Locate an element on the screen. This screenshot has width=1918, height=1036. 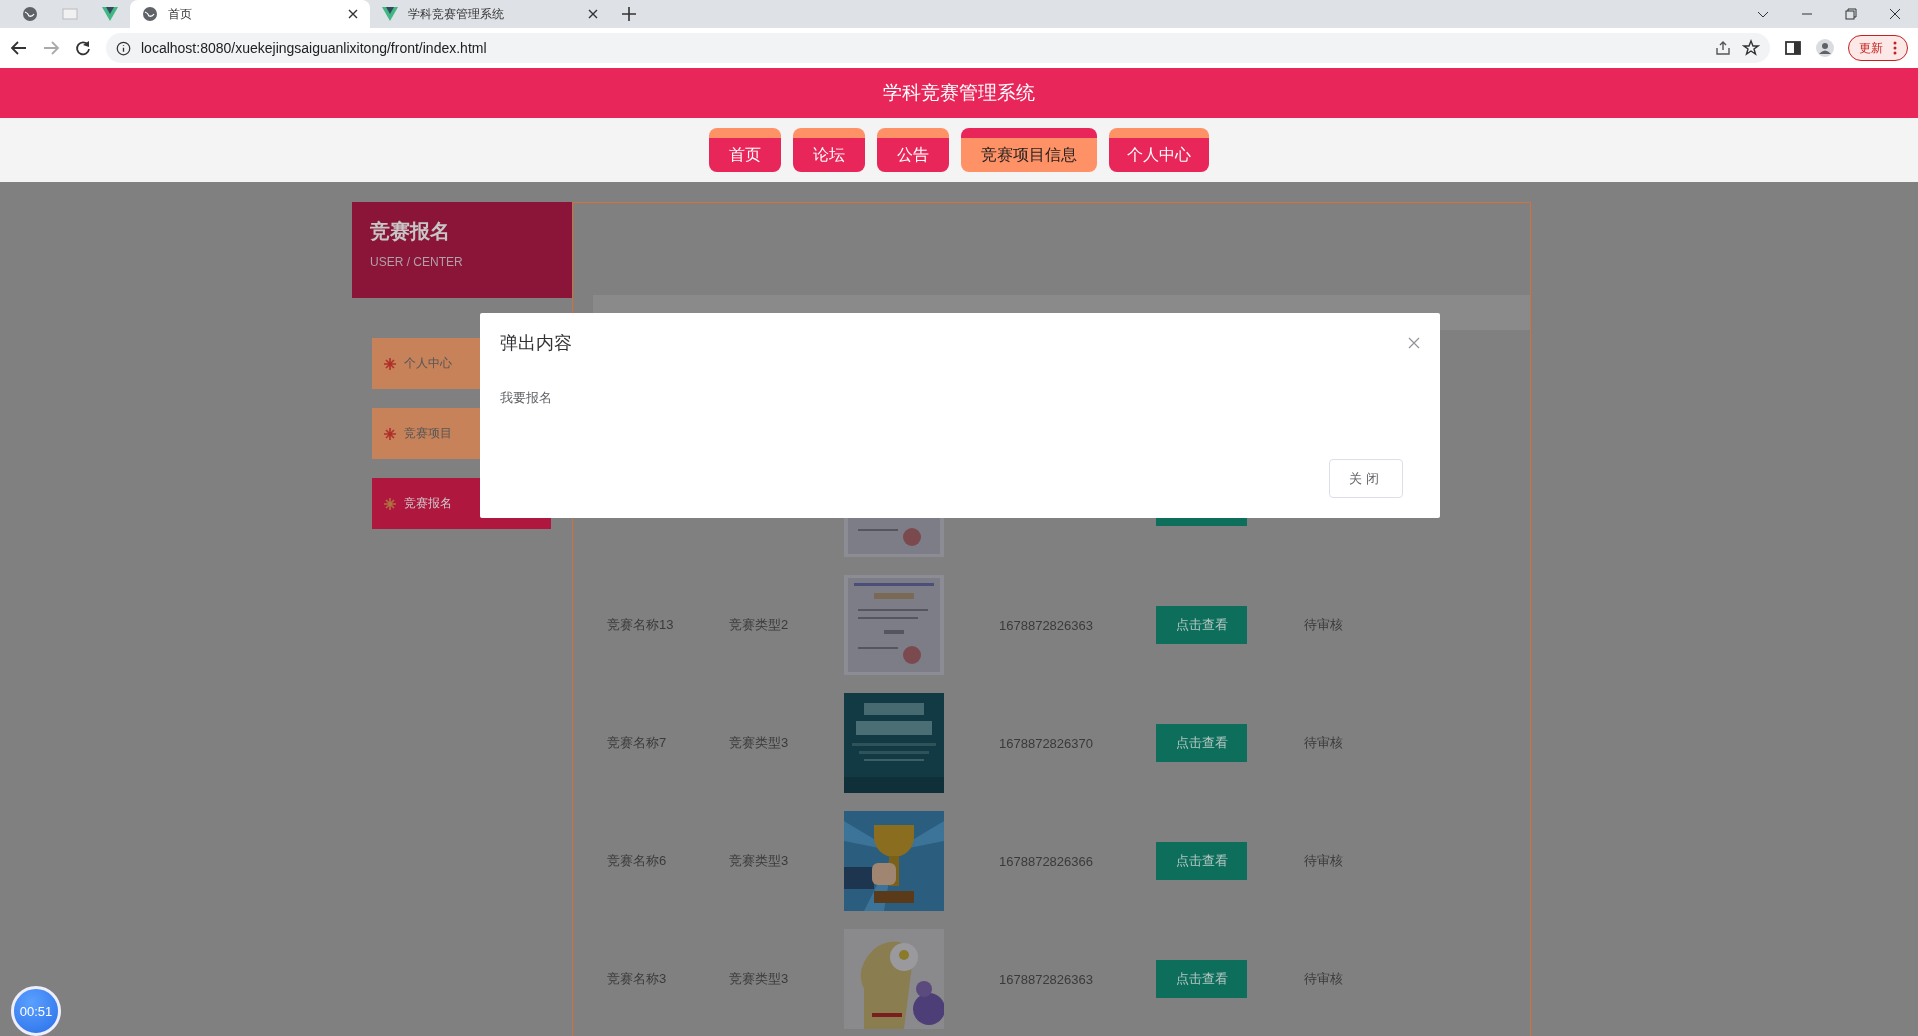
table-cell-text: 竞赛名称13 is located at coordinates (640, 625).